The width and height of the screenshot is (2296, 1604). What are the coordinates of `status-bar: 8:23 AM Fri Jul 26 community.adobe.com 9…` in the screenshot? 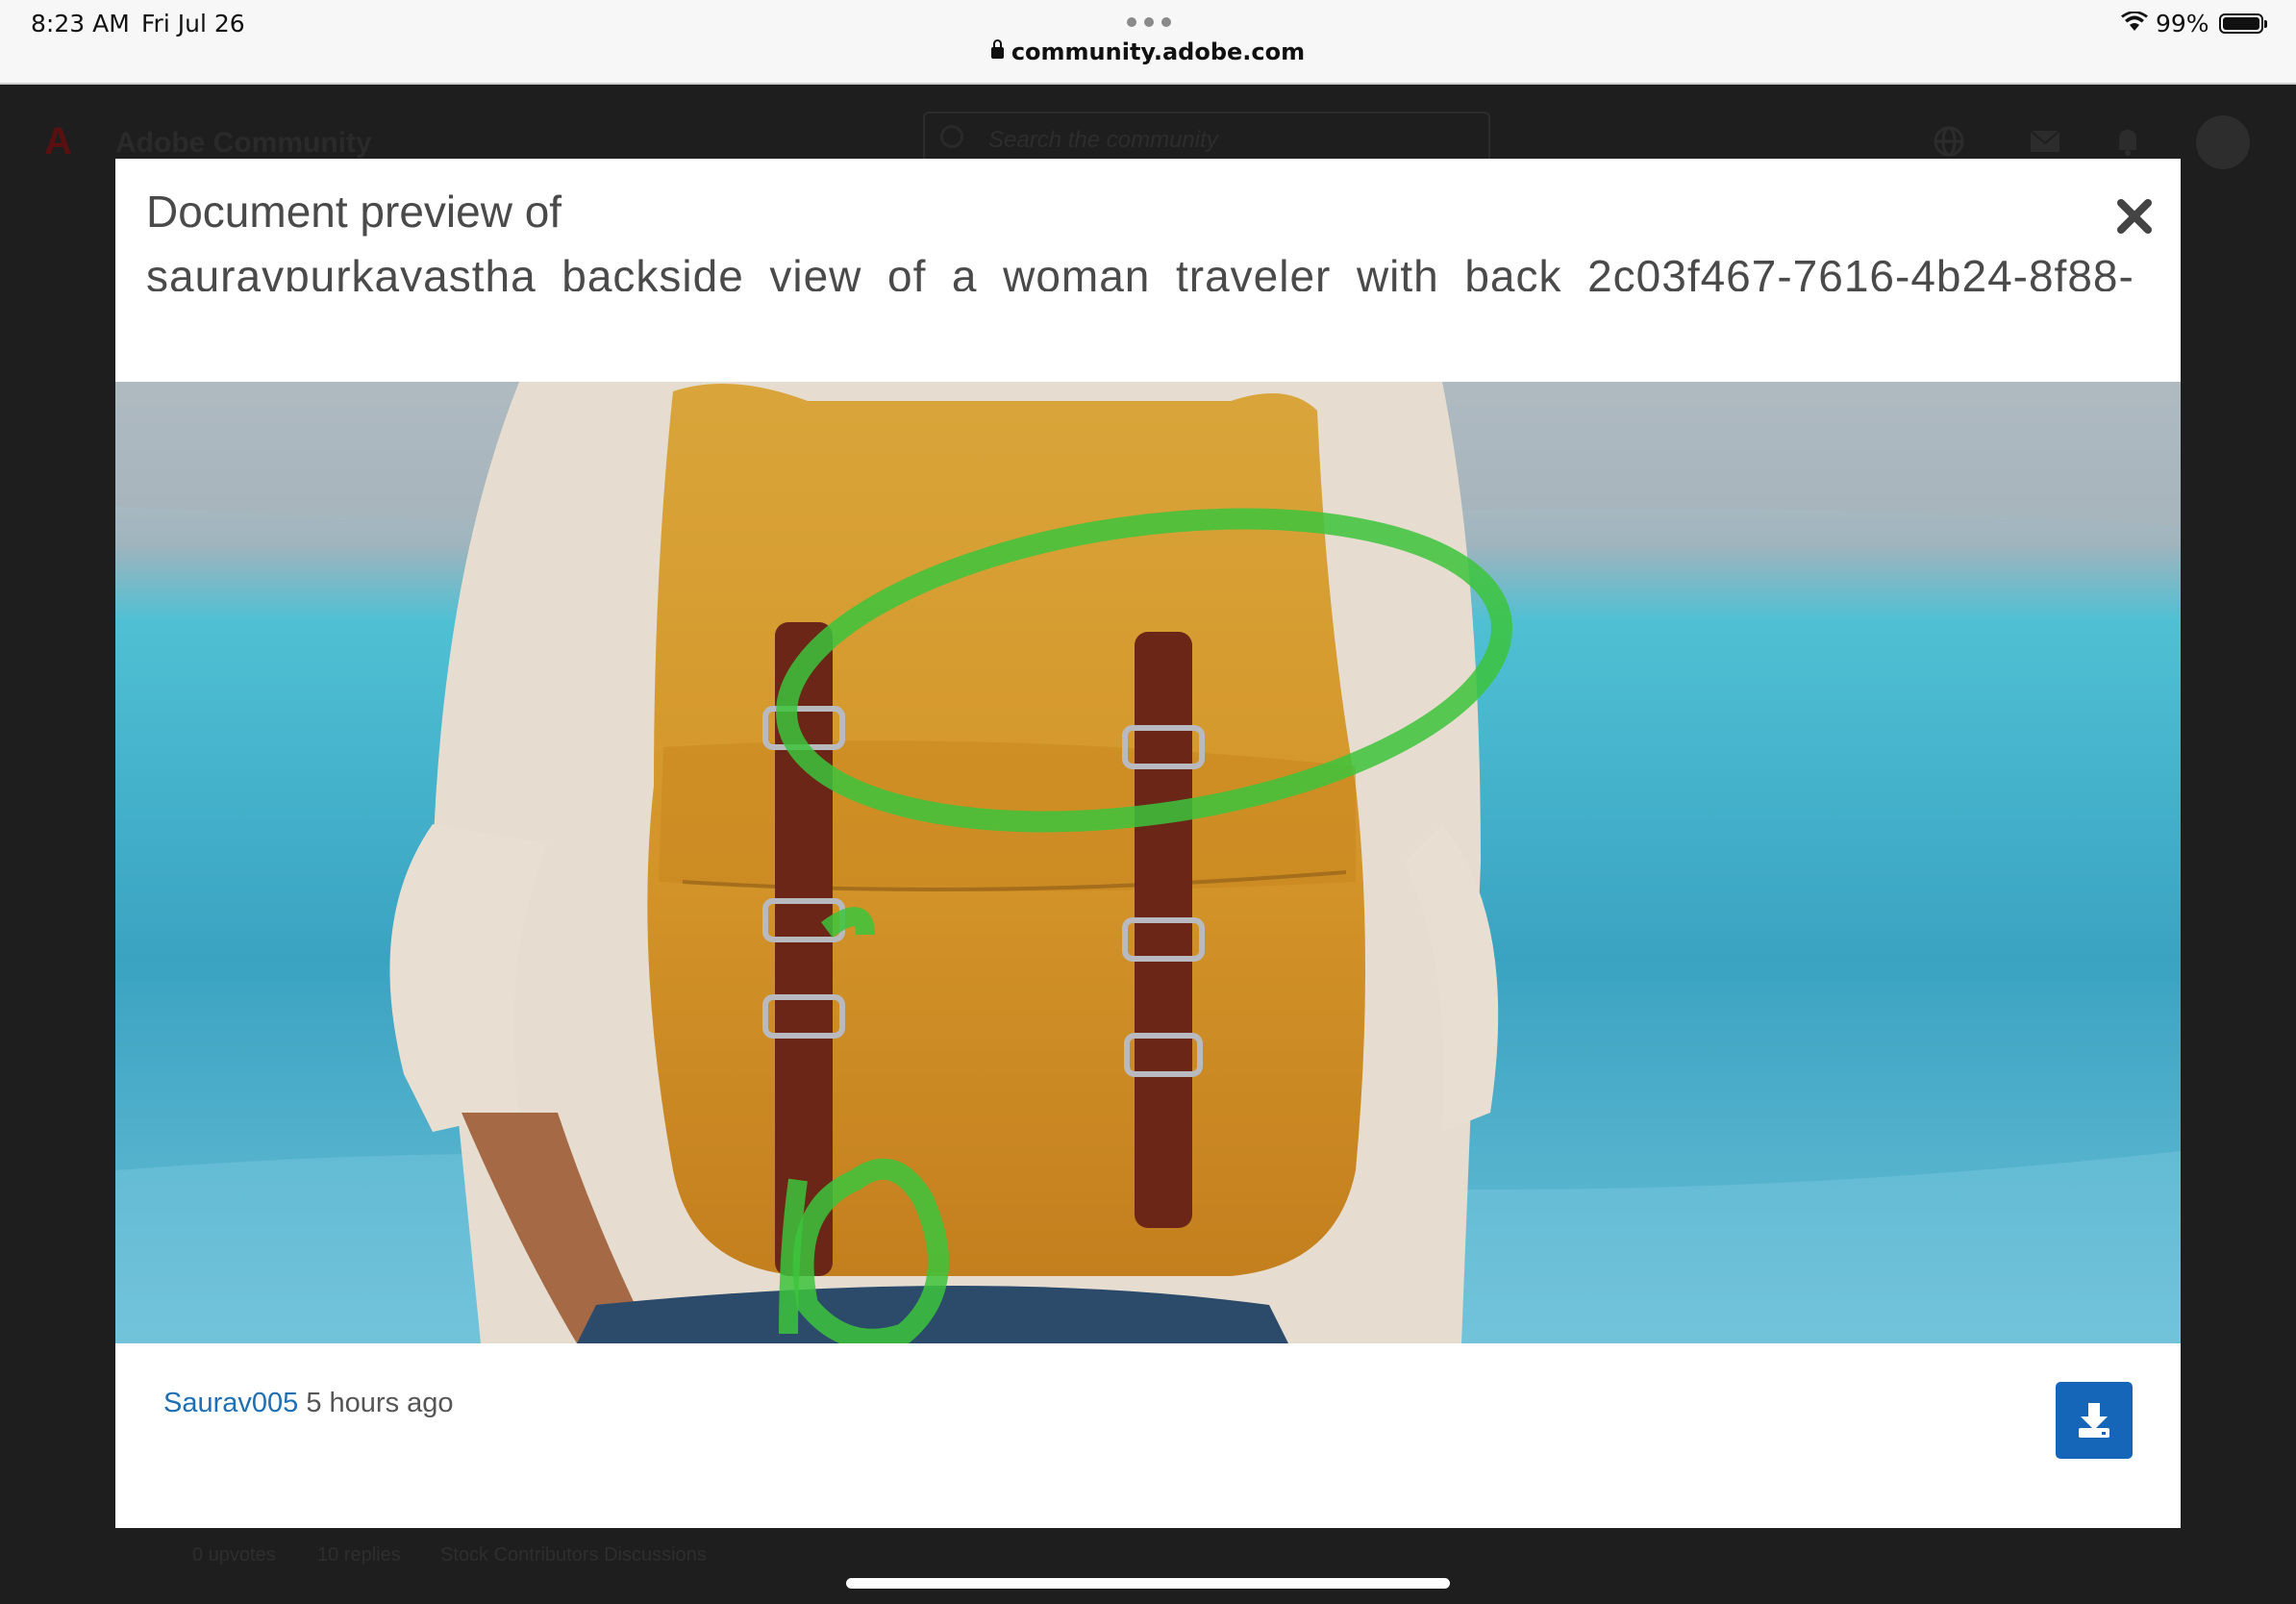 It's located at (1148, 42).